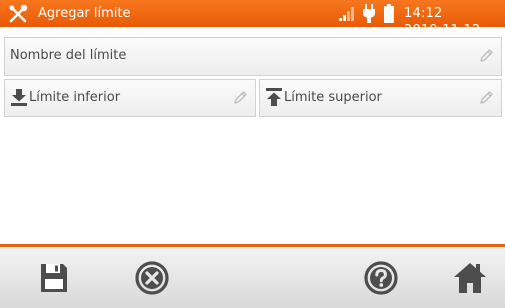 This screenshot has width=505, height=308. I want to click on cancel-icon, so click(152, 278).